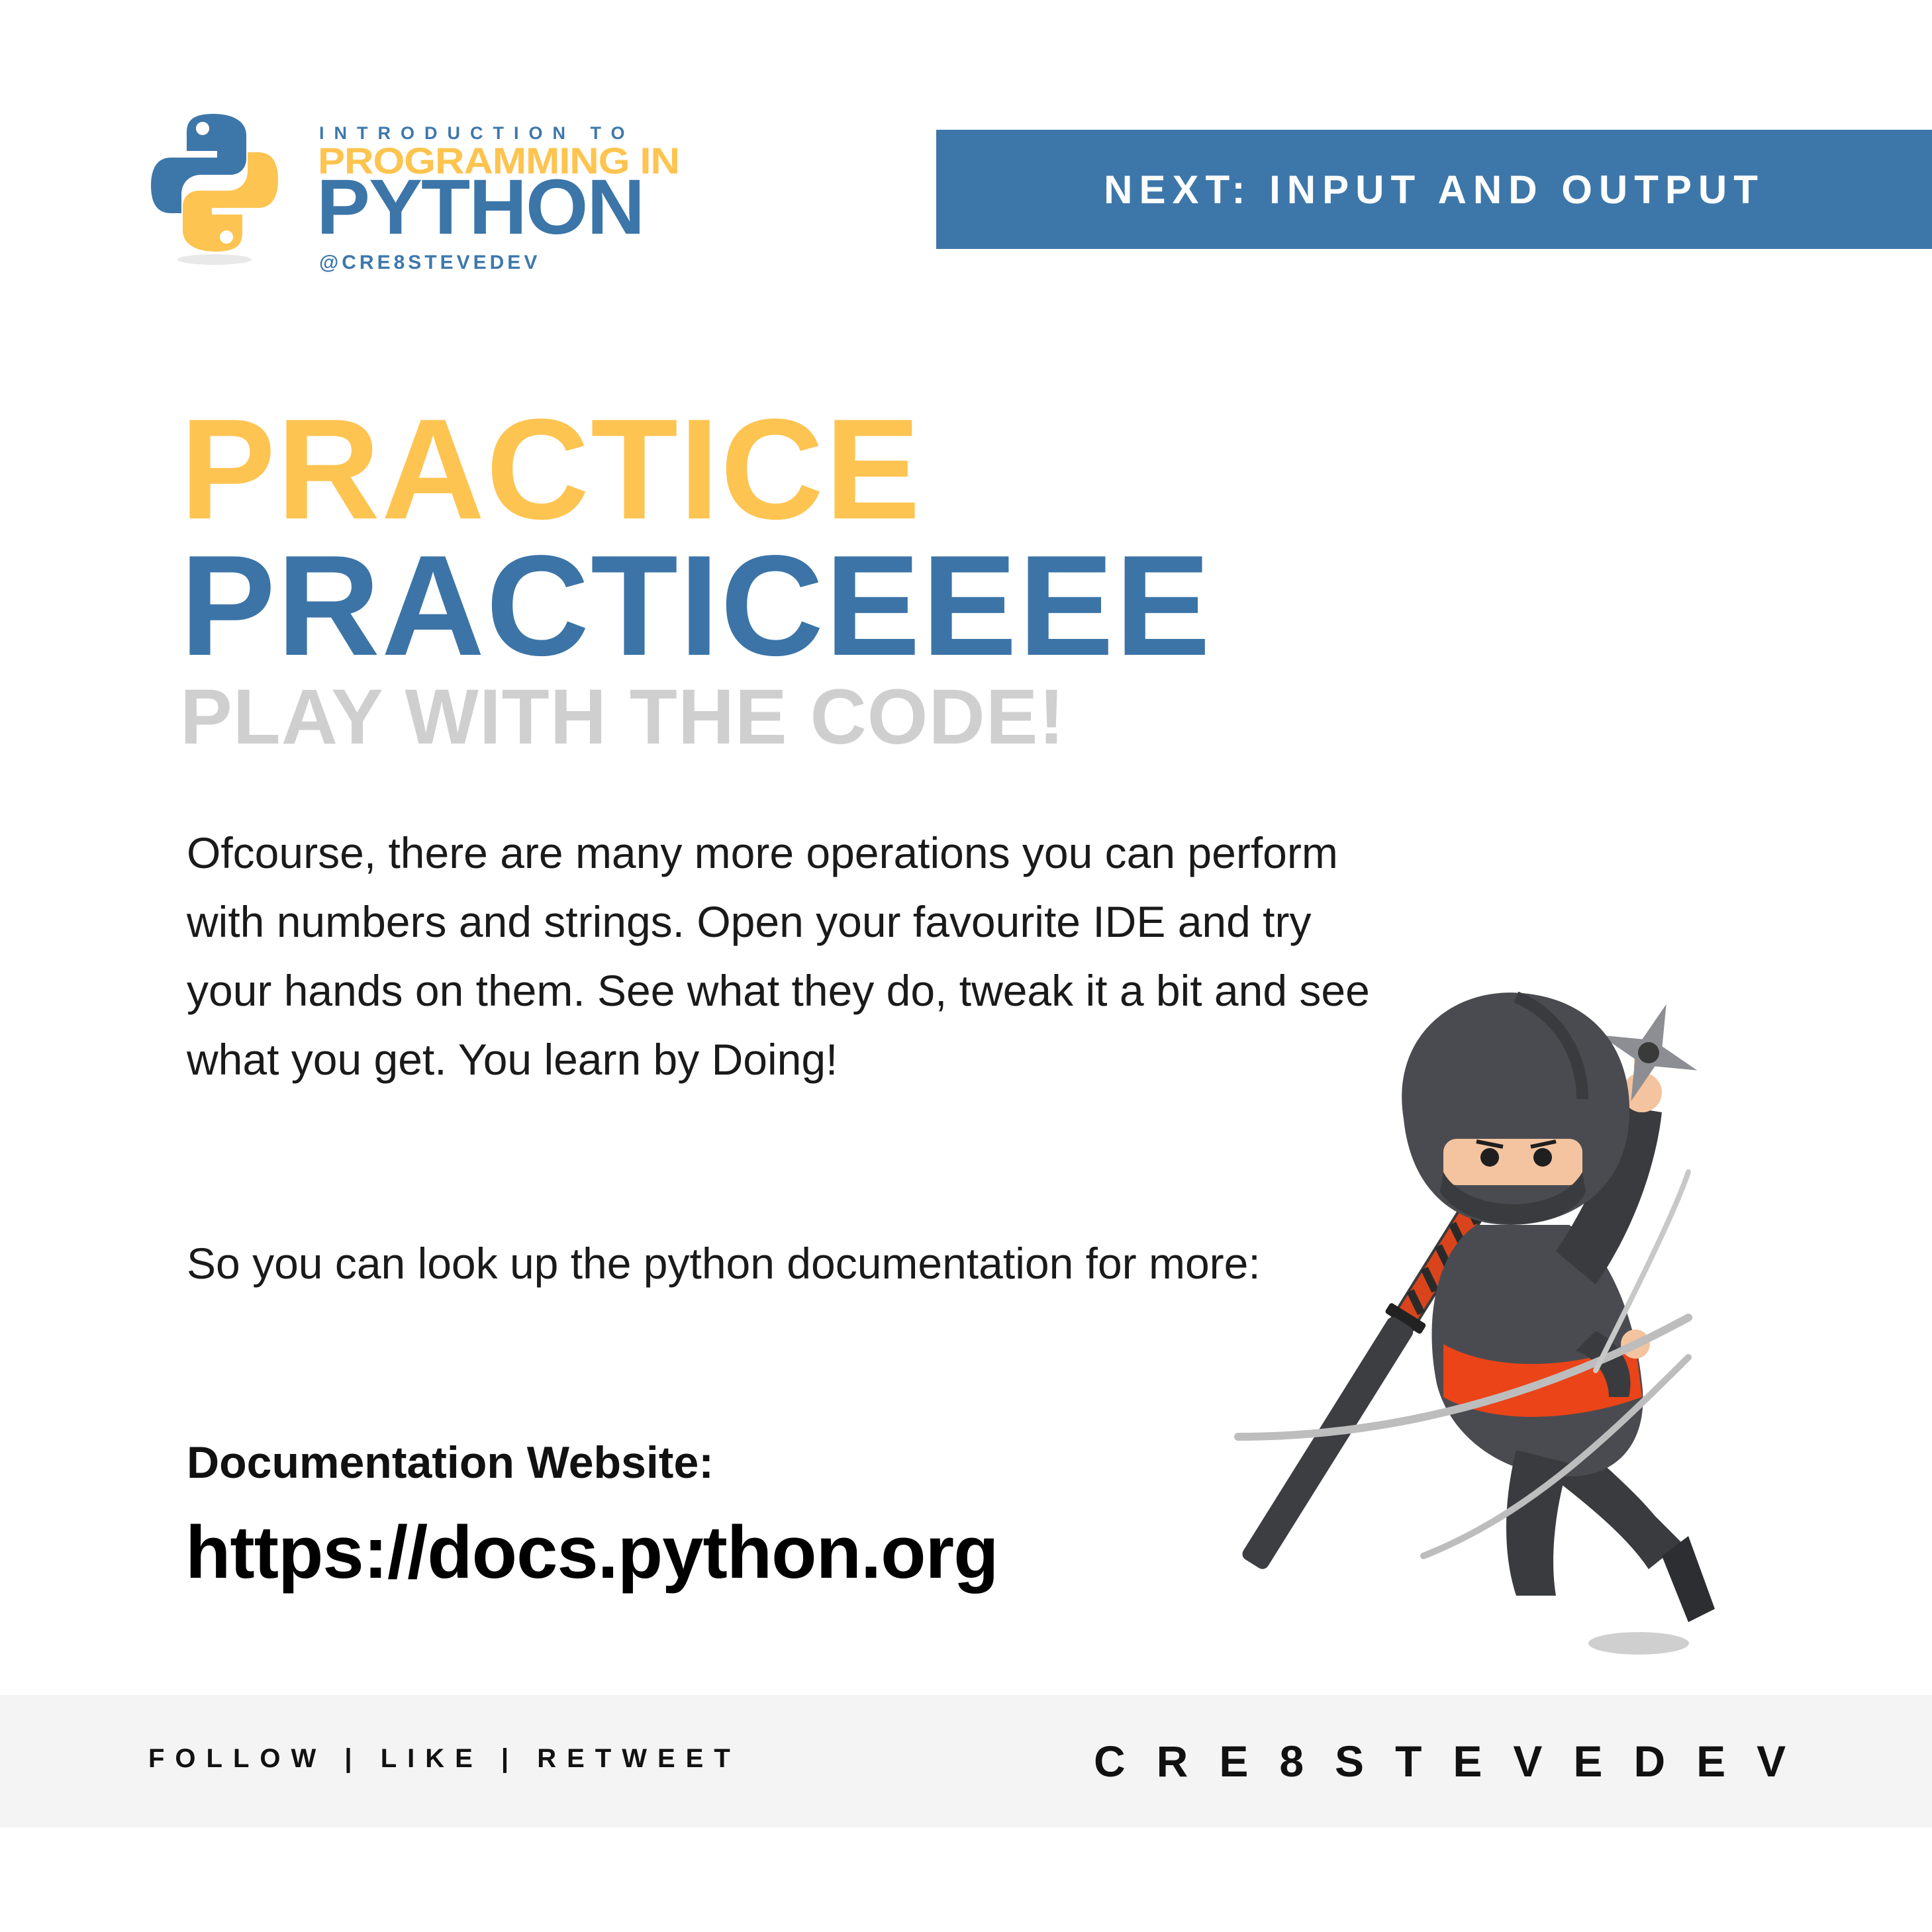  I want to click on headline-line-1: PRACTICE, so click(551, 469).